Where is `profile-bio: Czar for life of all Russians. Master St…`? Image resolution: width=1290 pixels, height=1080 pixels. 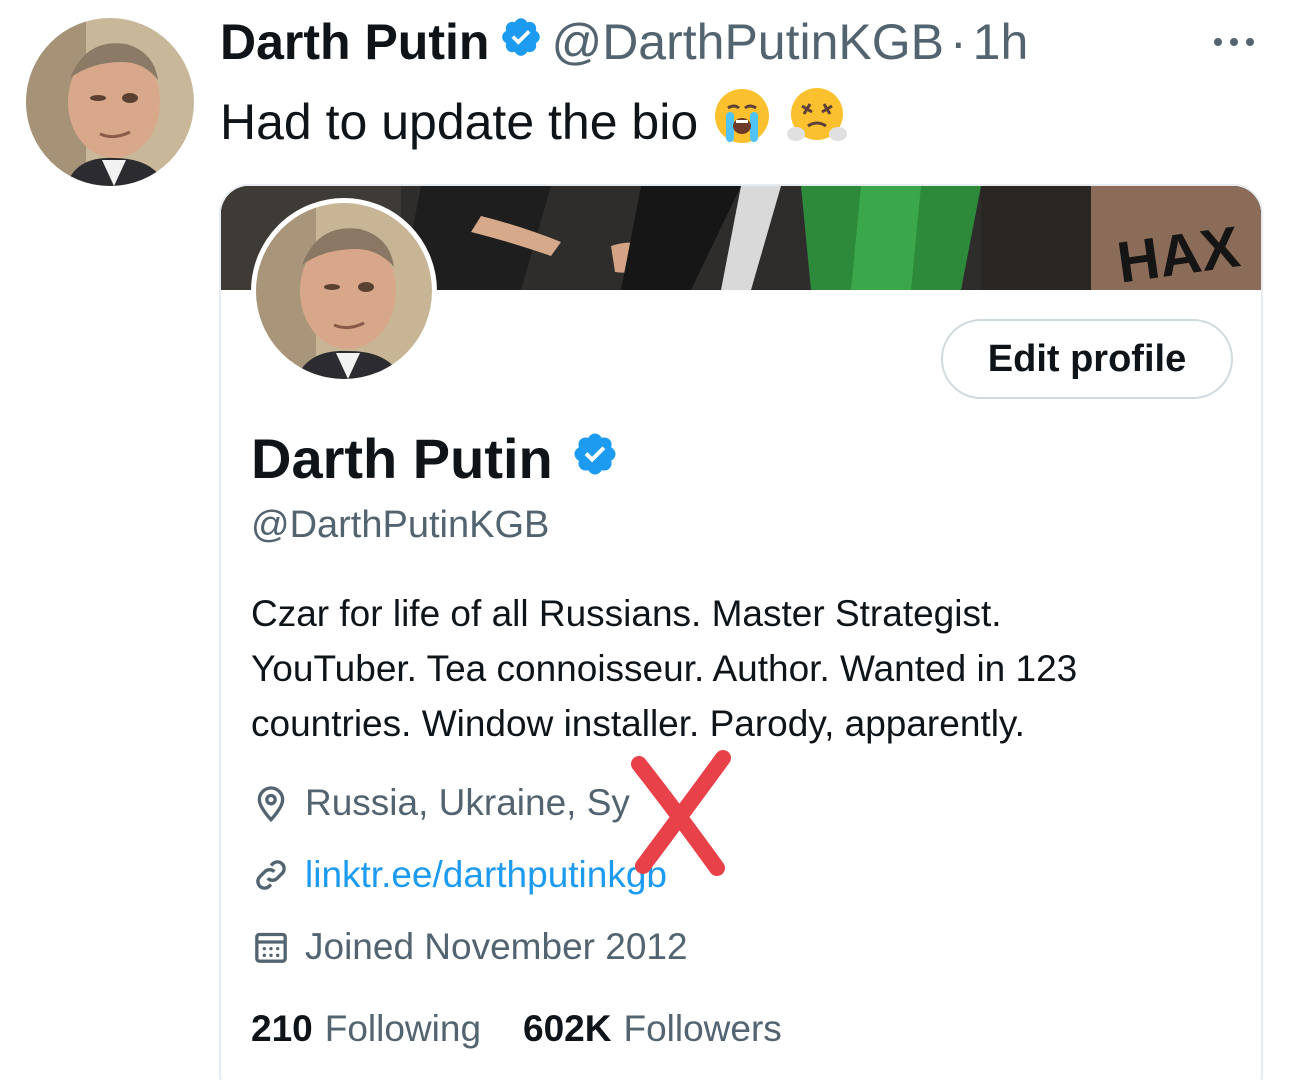 profile-bio: Czar for life of all Russians. Master St… is located at coordinates (731, 668).